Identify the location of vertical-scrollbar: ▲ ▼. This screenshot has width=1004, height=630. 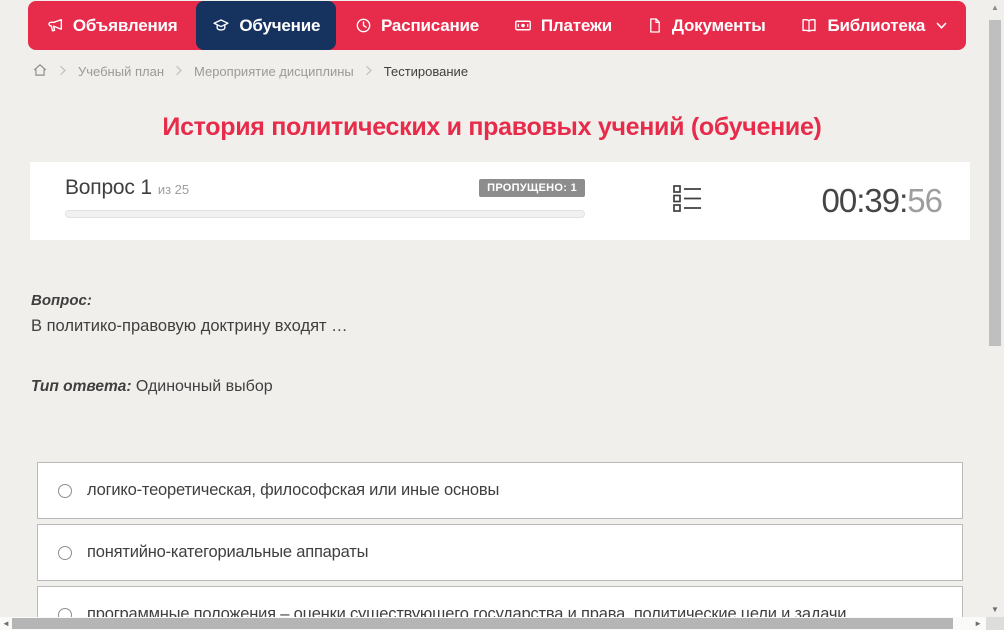
(995, 308).